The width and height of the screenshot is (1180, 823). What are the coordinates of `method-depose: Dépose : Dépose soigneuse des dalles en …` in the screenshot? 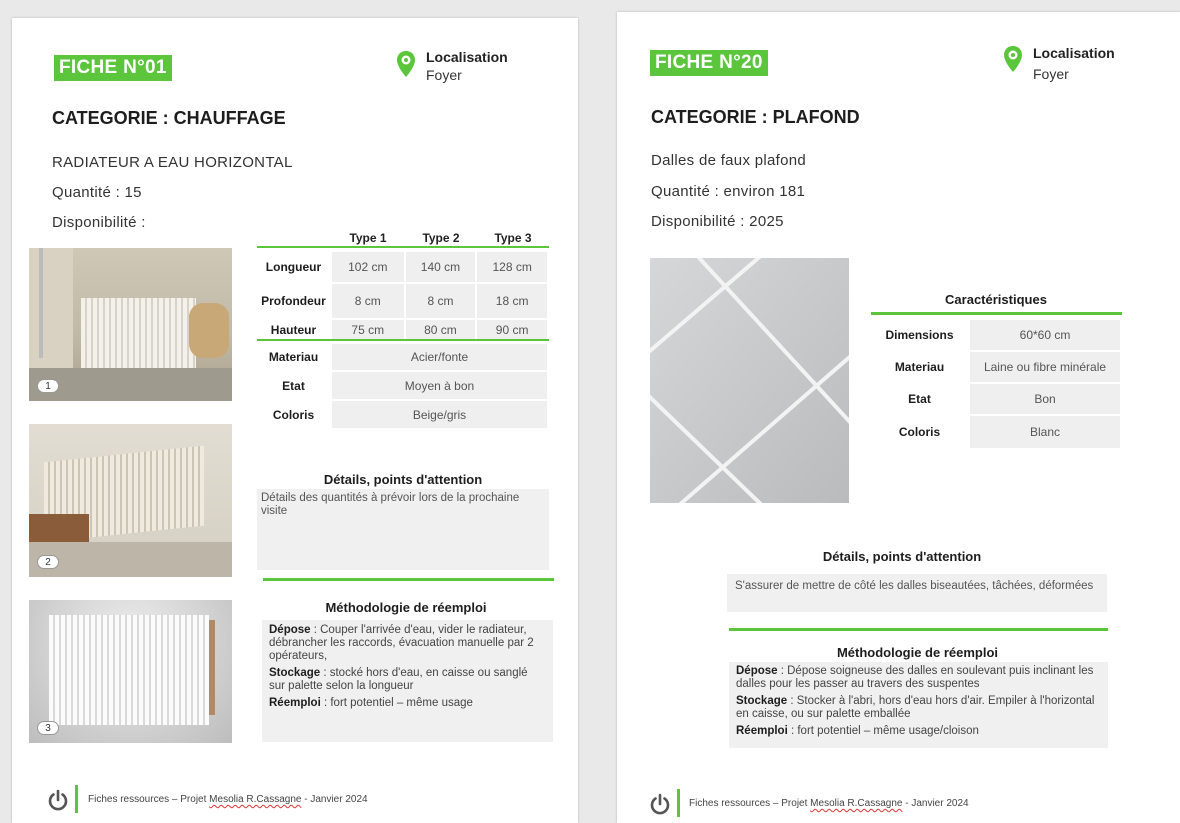 It's located at (918, 678).